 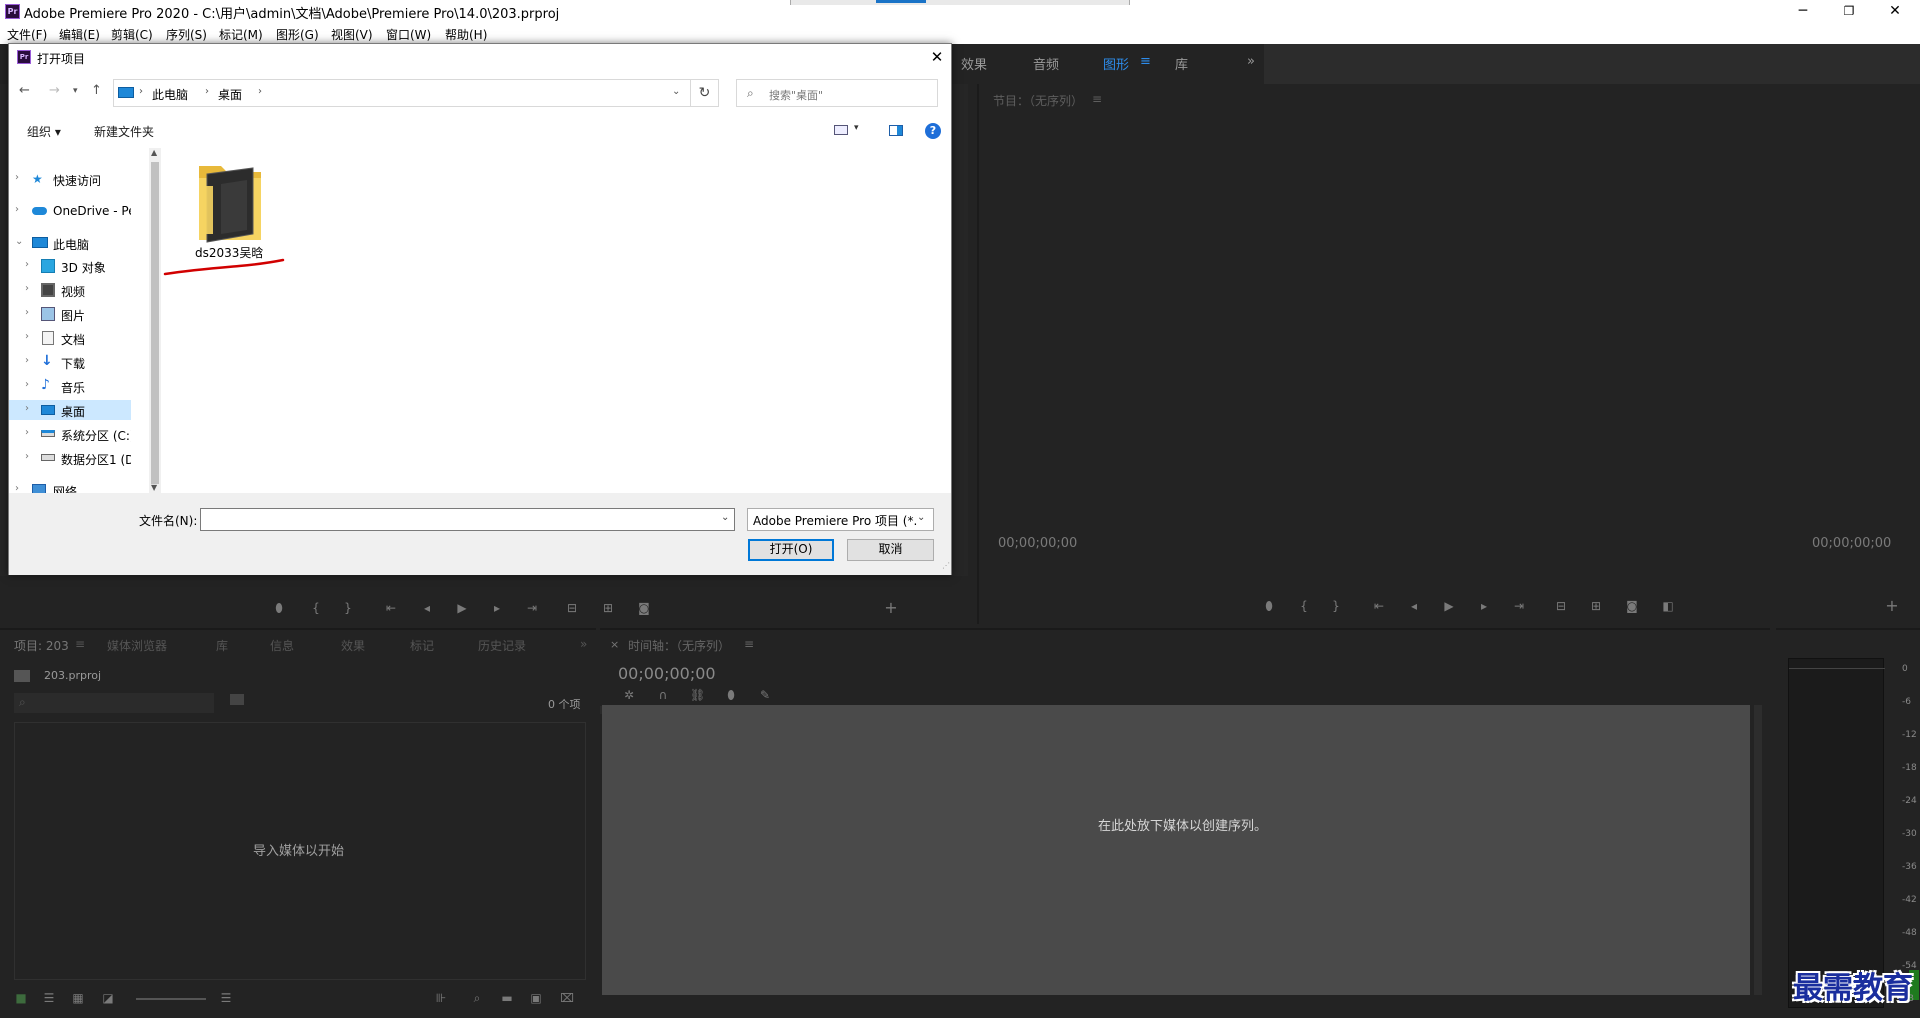 I want to click on extract-icon: ⊞, so click(x=1596, y=606).